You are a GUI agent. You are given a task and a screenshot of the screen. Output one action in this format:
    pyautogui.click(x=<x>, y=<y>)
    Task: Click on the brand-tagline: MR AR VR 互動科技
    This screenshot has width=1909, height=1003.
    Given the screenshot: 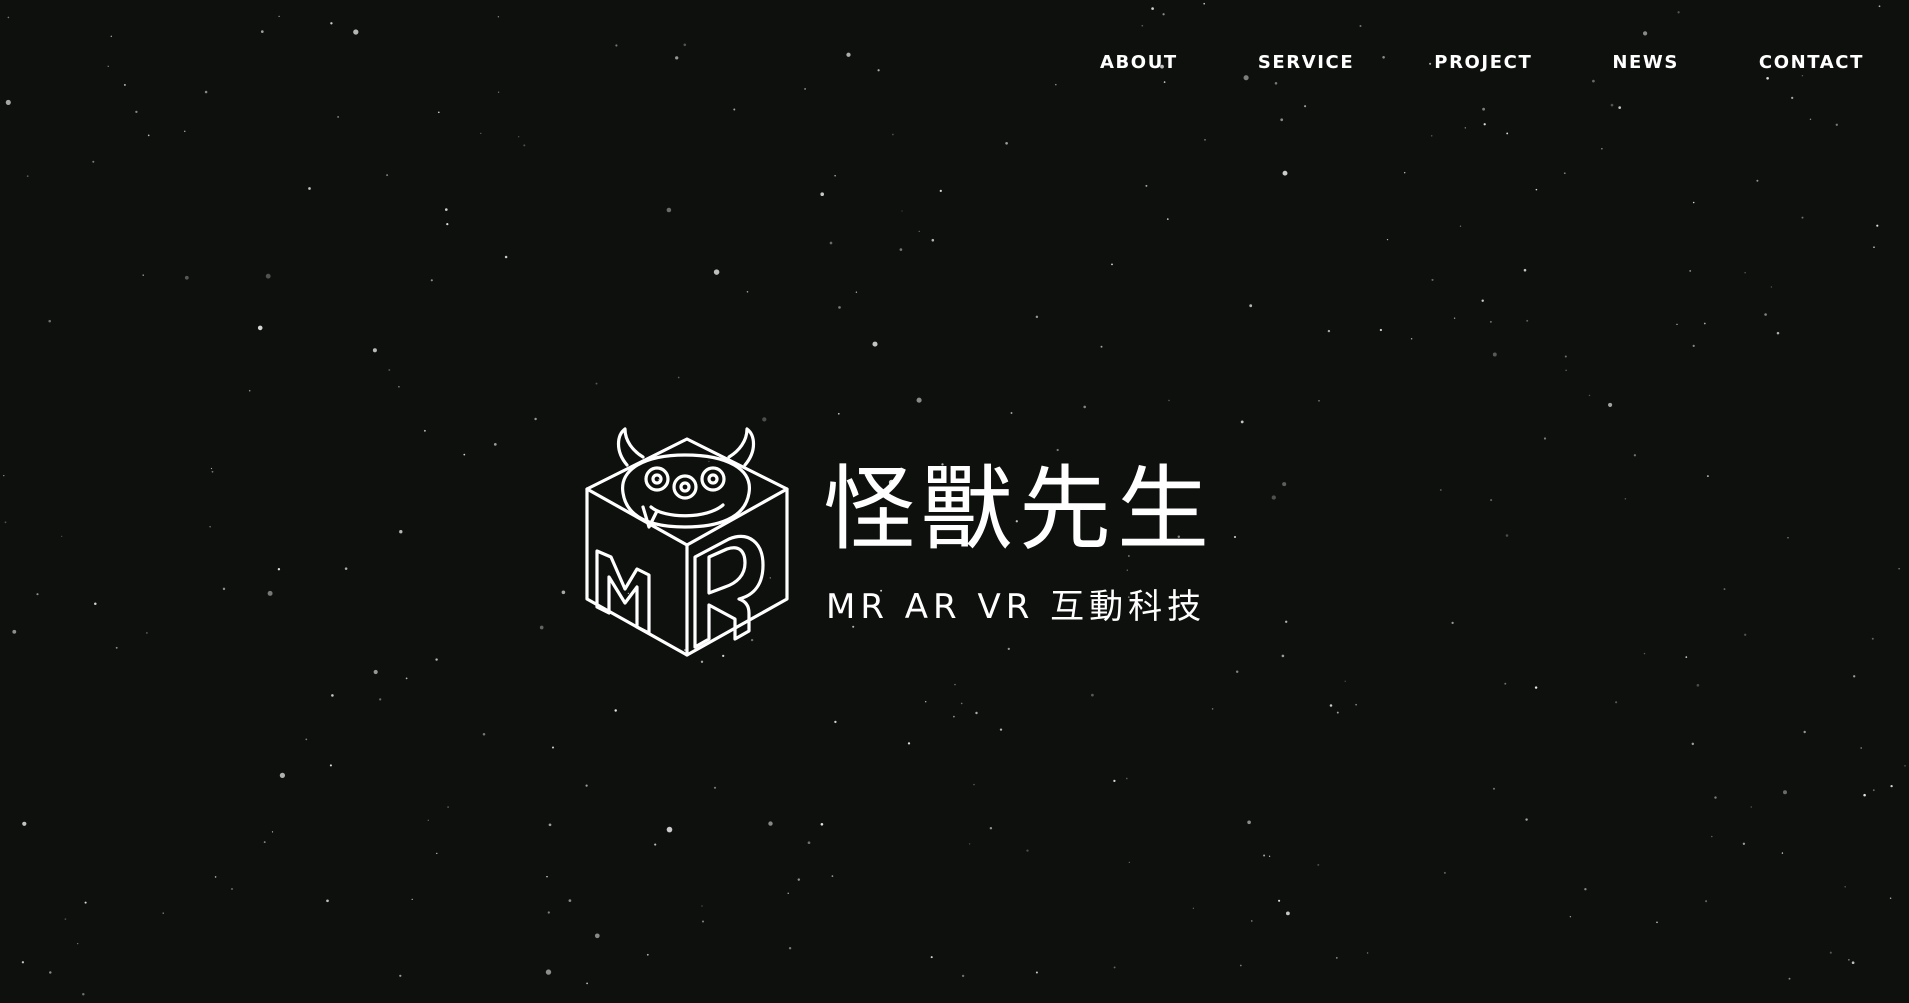 What is the action you would take?
    pyautogui.click(x=1016, y=607)
    